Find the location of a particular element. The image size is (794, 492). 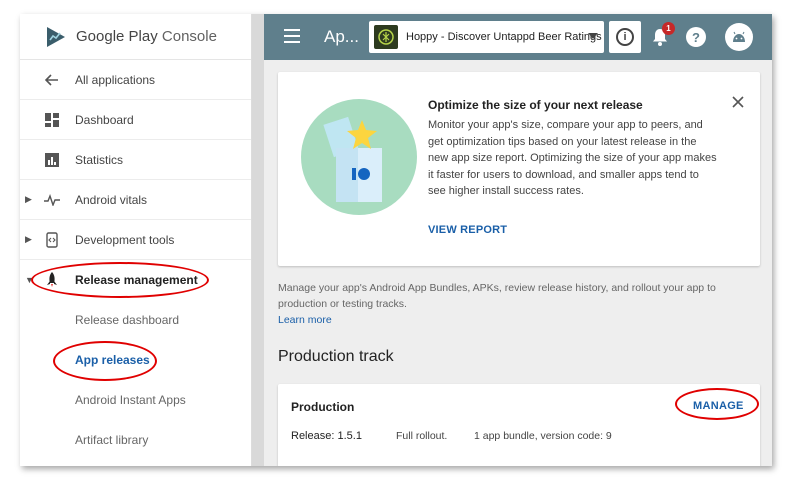

app-size-illustration-icon is located at coordinates (359, 157).